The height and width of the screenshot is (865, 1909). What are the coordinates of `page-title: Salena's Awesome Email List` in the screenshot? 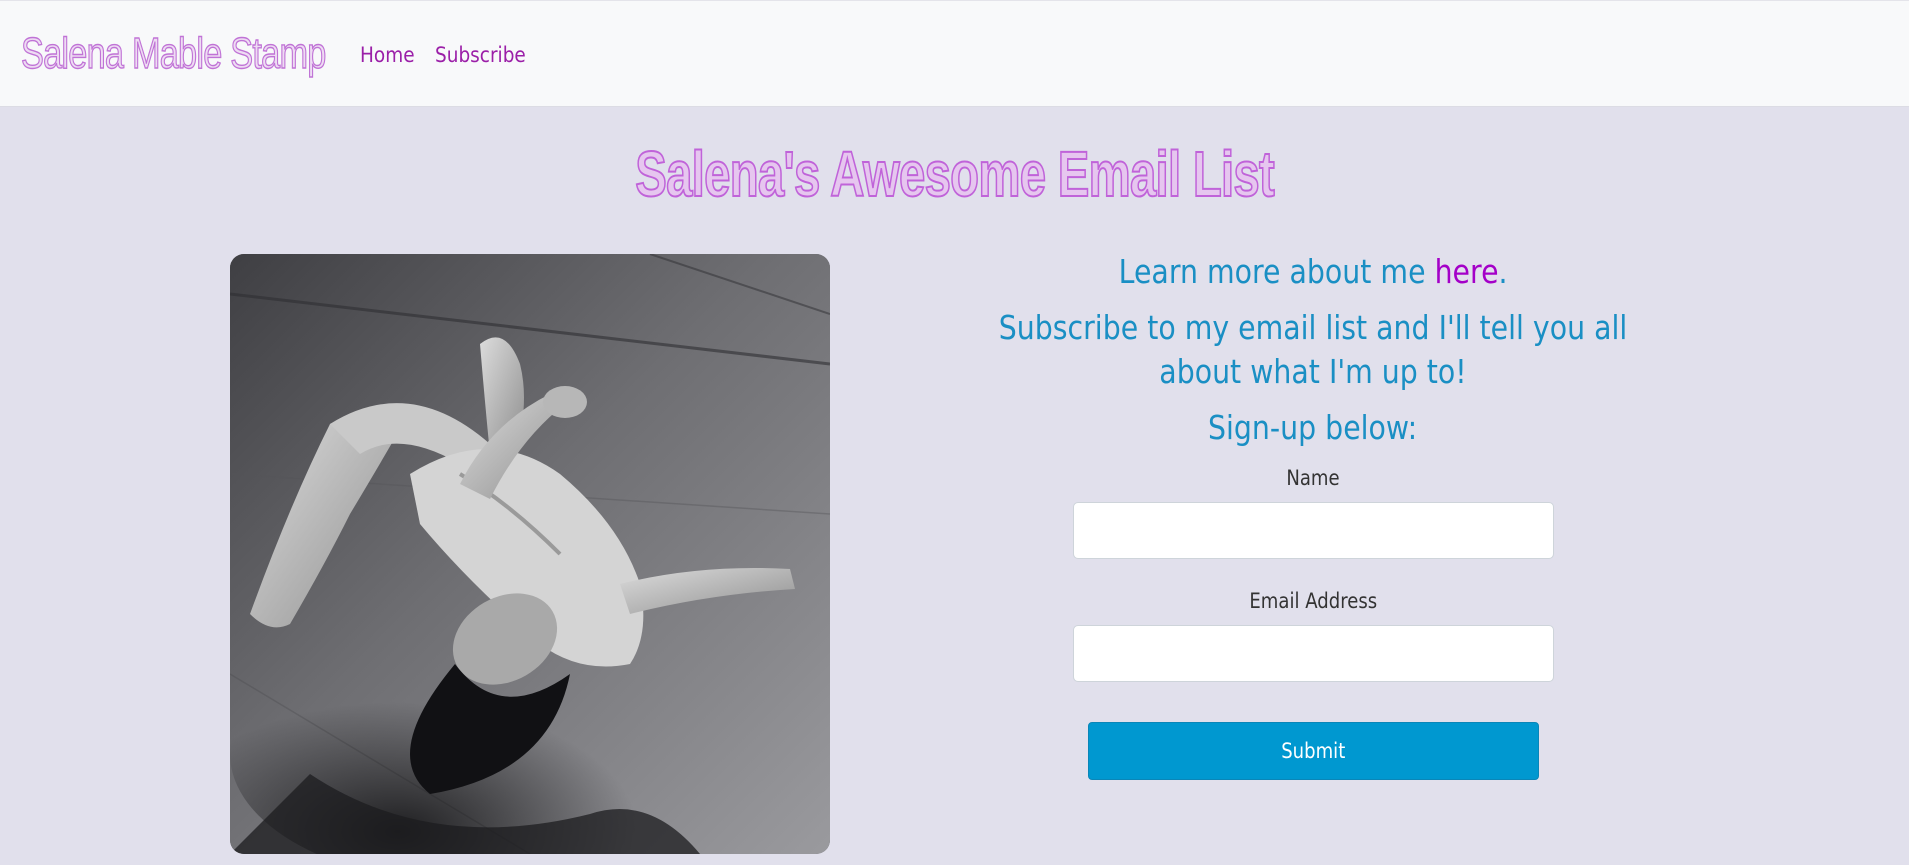 It's located at (954, 174).